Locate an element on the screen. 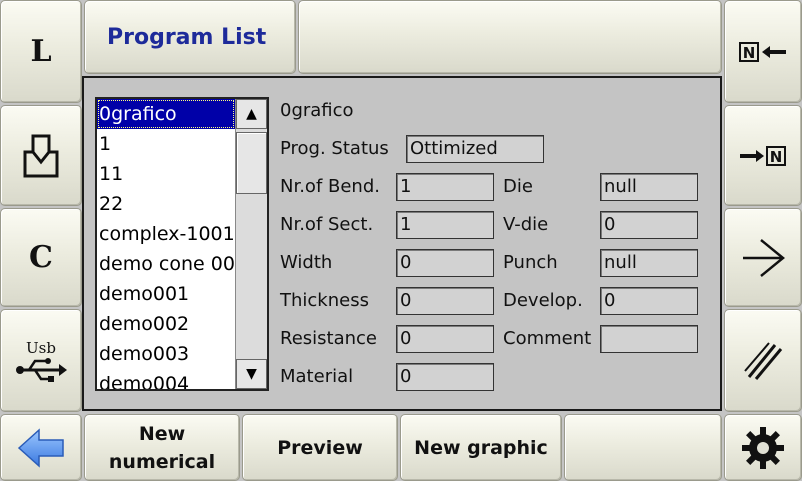  comment-field is located at coordinates (649, 339).